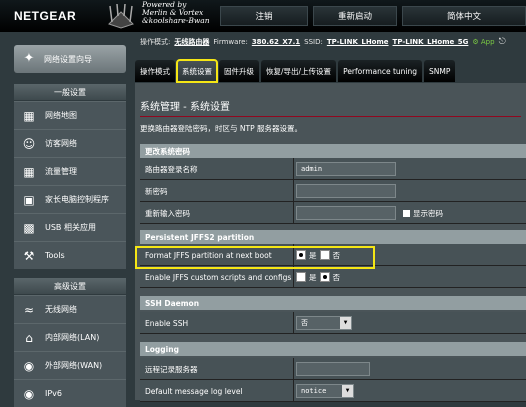 The width and height of the screenshot is (526, 407). I want to click on sidebar-item-usb-apps: ▩ USB 相关应用, so click(70, 227).